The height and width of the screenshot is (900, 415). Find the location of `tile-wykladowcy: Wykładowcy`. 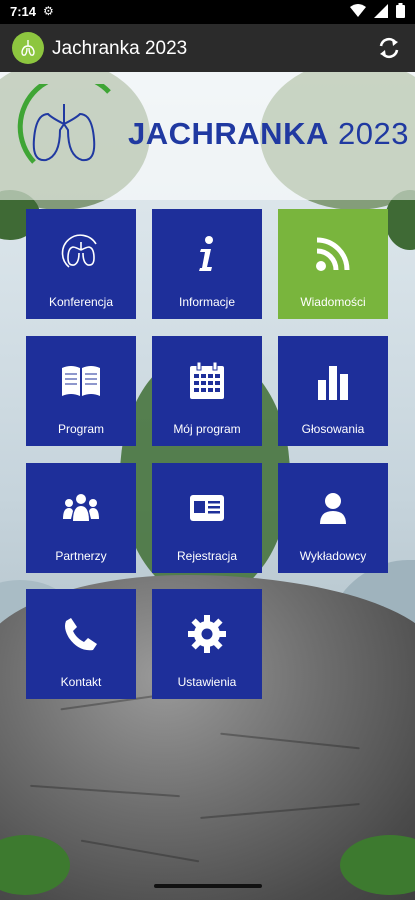

tile-wykladowcy: Wykładowcy is located at coordinates (333, 518).